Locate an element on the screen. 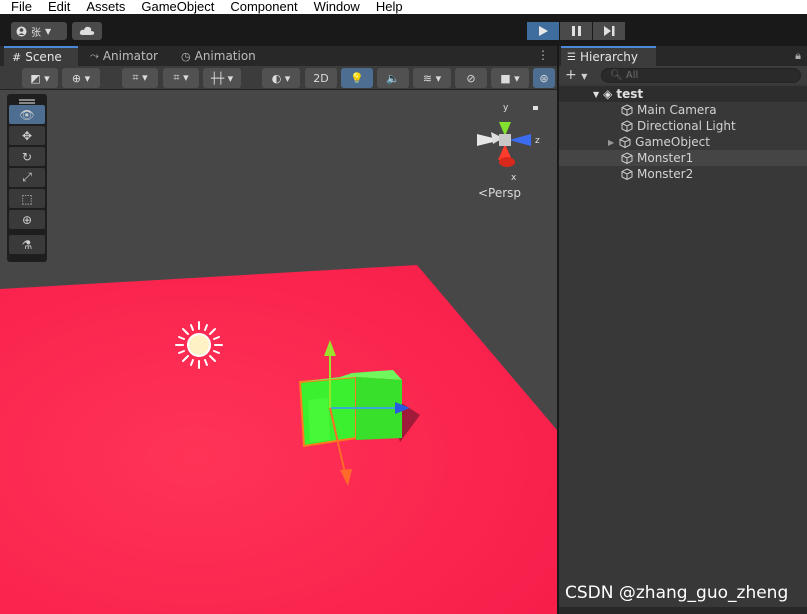 The width and height of the screenshot is (807, 614). menu-gameobject: GameObject is located at coordinates (174, 7).